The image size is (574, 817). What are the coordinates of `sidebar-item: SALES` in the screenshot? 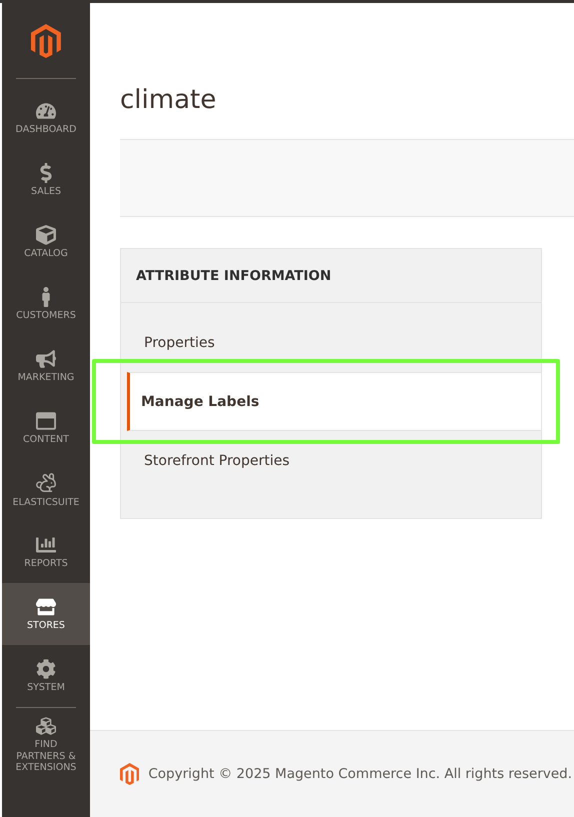 It's located at (46, 180).